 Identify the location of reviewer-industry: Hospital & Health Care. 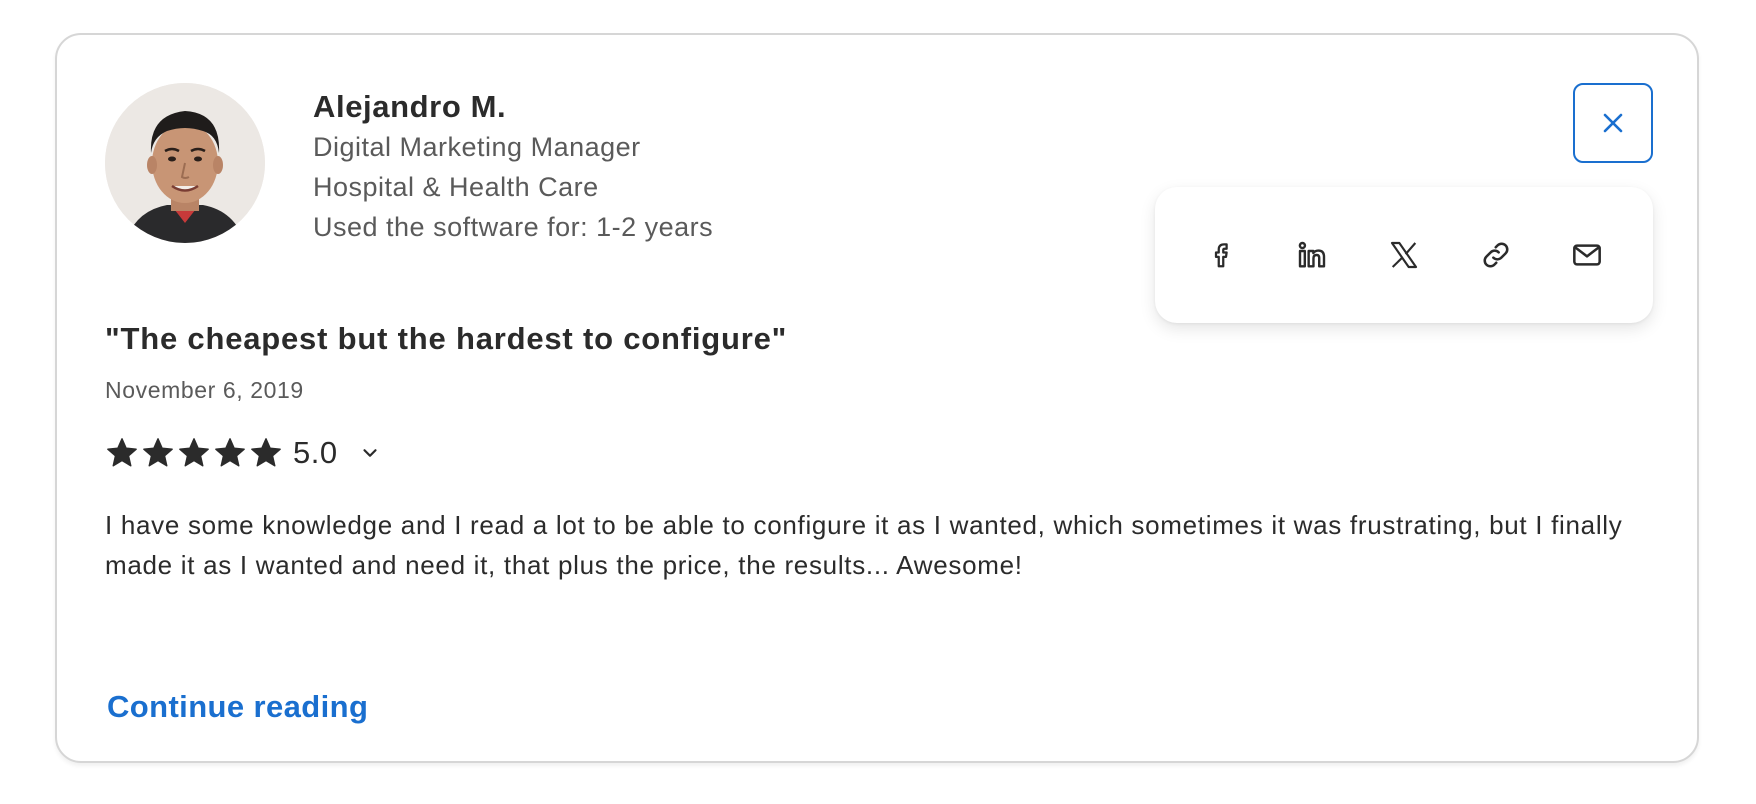
(456, 187).